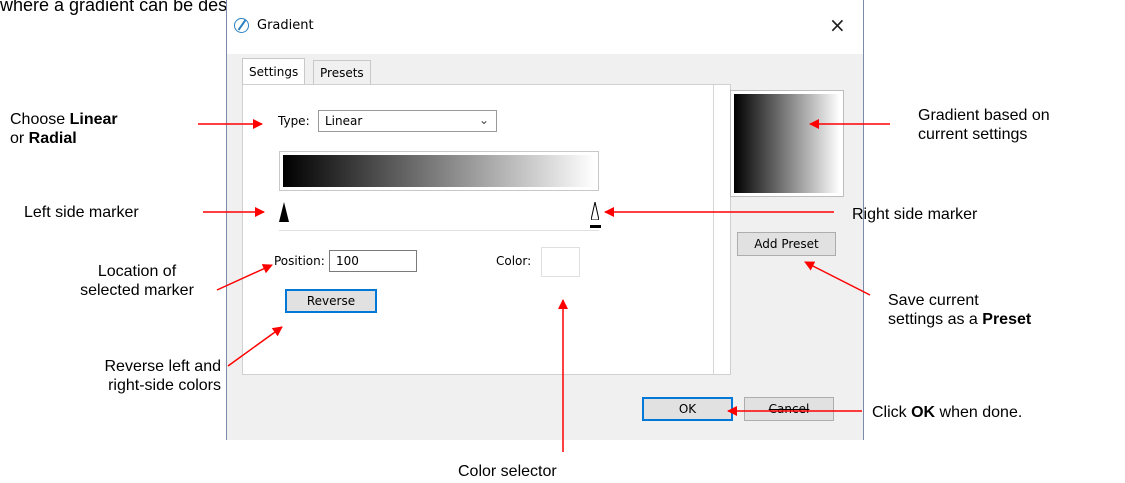 The height and width of the screenshot is (483, 1125). Describe the element at coordinates (244, 277) in the screenshot. I see `arrow-position` at that location.